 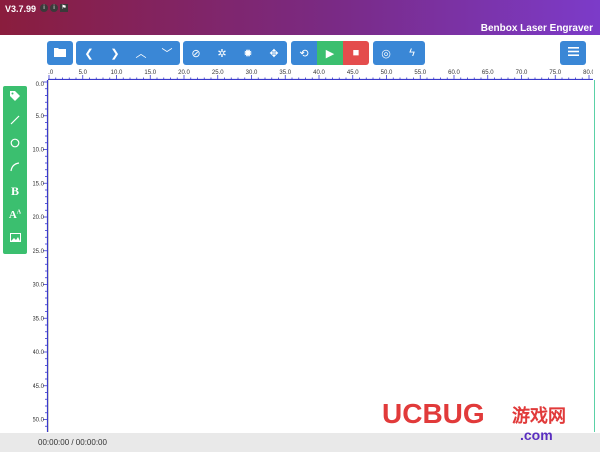 I want to click on bolt-icon: ϟ, so click(x=412, y=53).